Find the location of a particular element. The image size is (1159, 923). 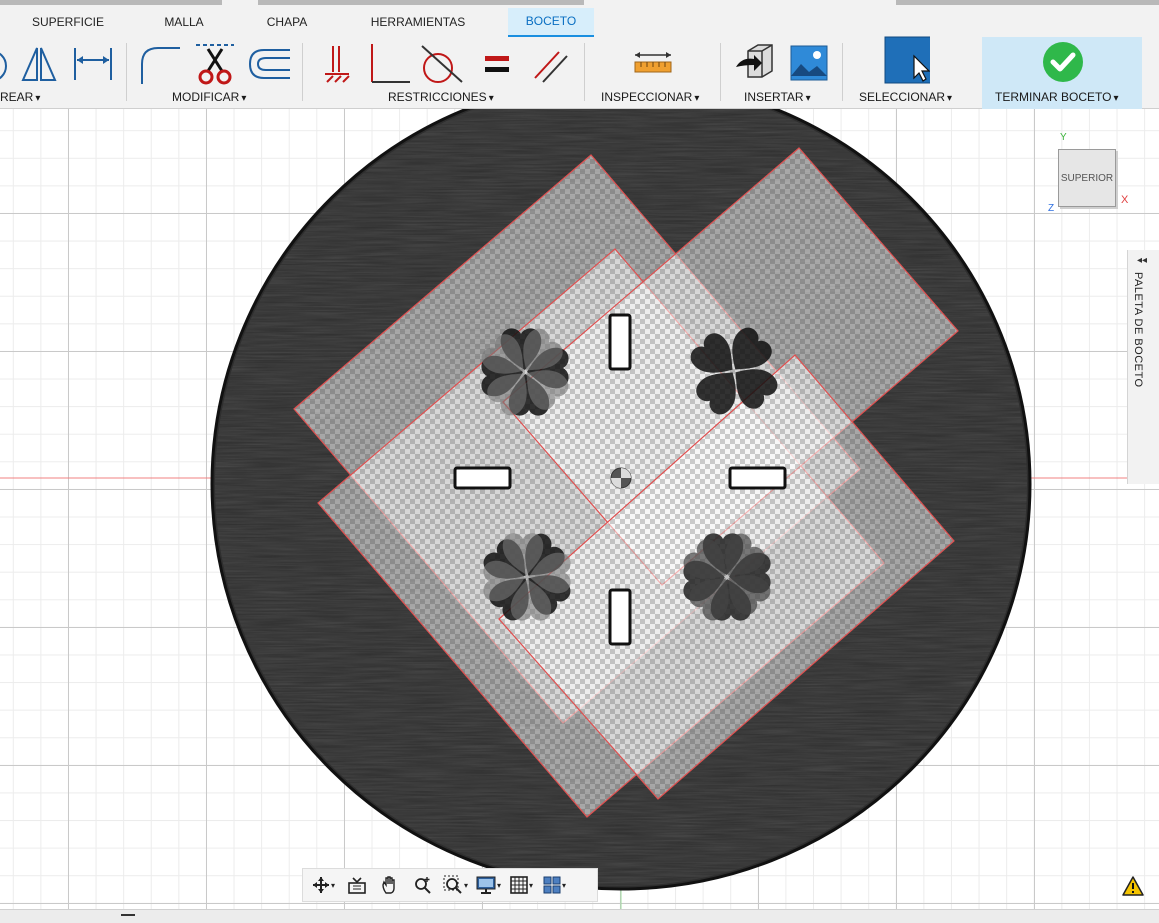

status-bar is located at coordinates (579, 916).